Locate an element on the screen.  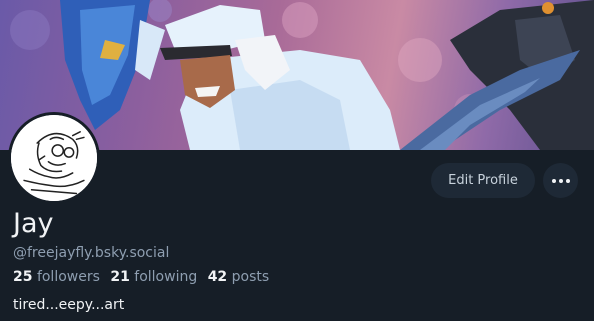
following-link: 21 following is located at coordinates (153, 277).